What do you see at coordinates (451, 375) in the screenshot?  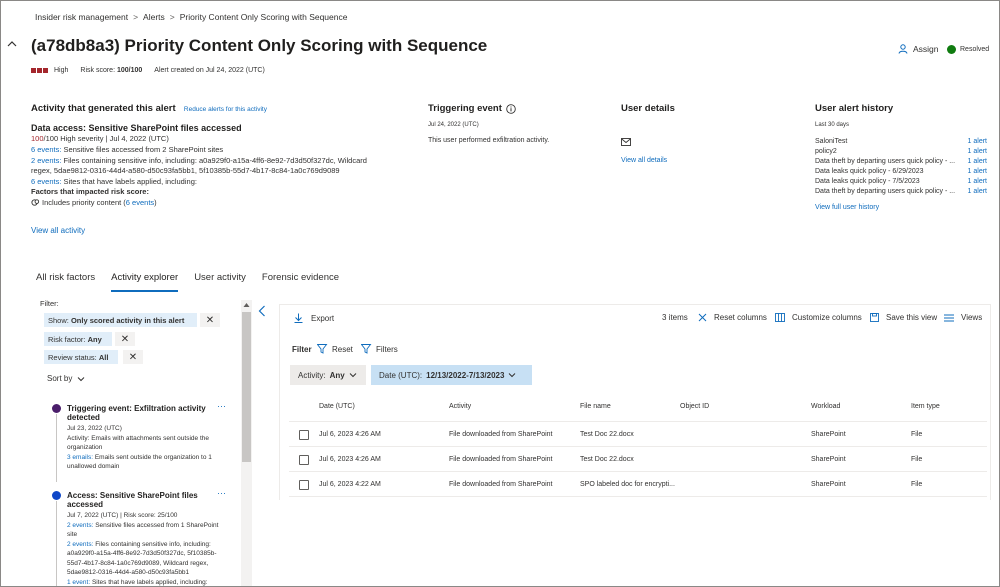 I see `date-filter-chip: Date (UTC): 12/13/2022-7/13/2023` at bounding box center [451, 375].